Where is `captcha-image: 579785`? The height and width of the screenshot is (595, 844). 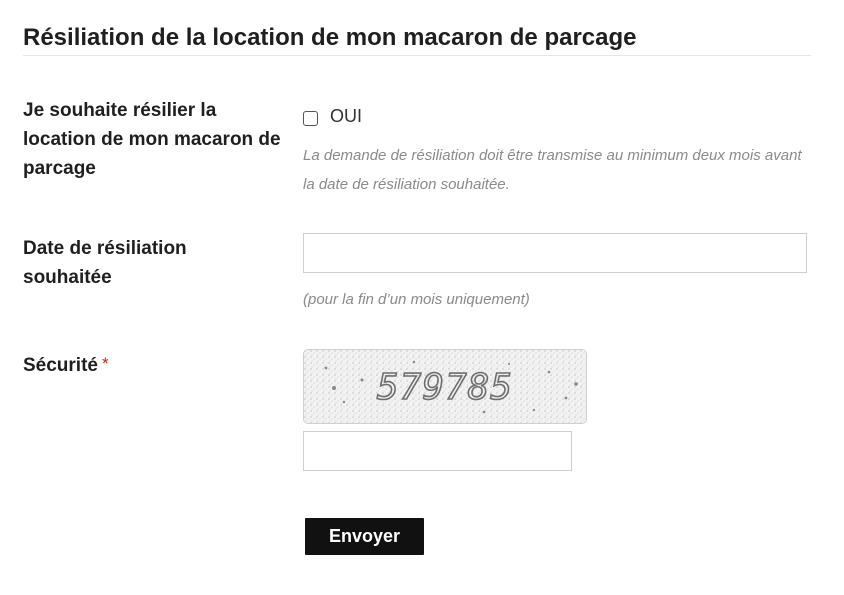 captcha-image: 579785 is located at coordinates (445, 386).